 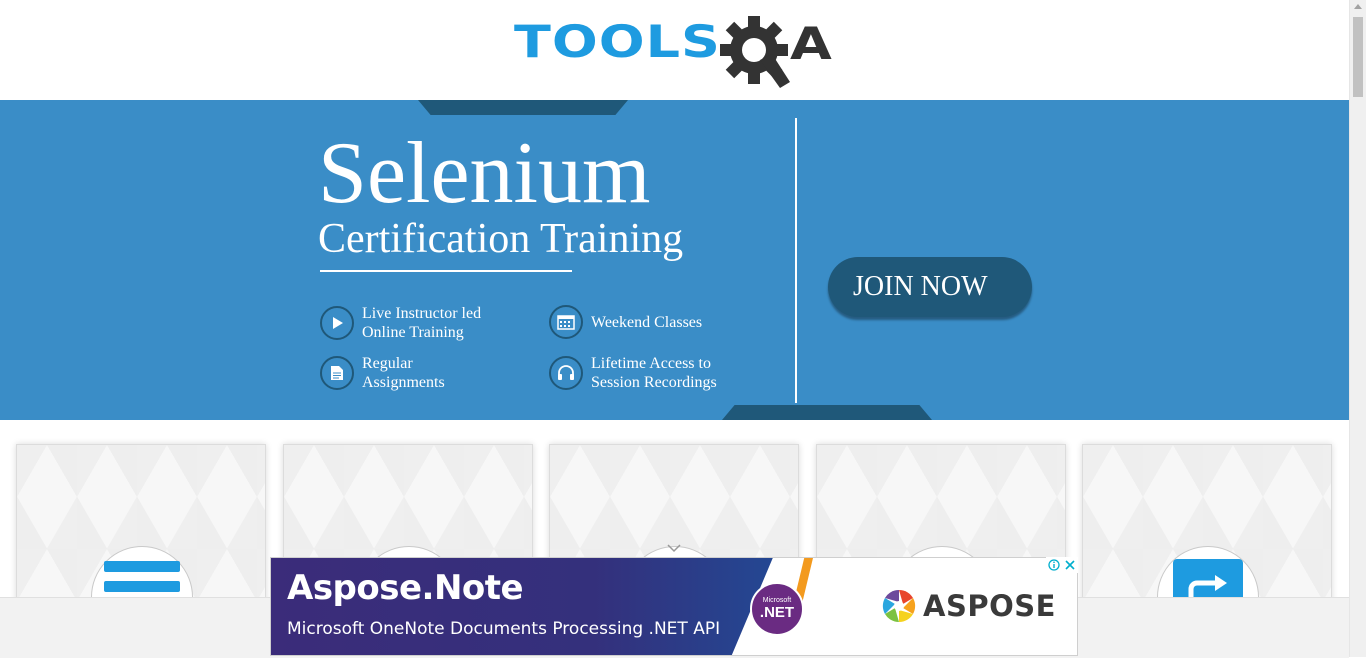 I want to click on chevron-down-icon, so click(x=674, y=548).